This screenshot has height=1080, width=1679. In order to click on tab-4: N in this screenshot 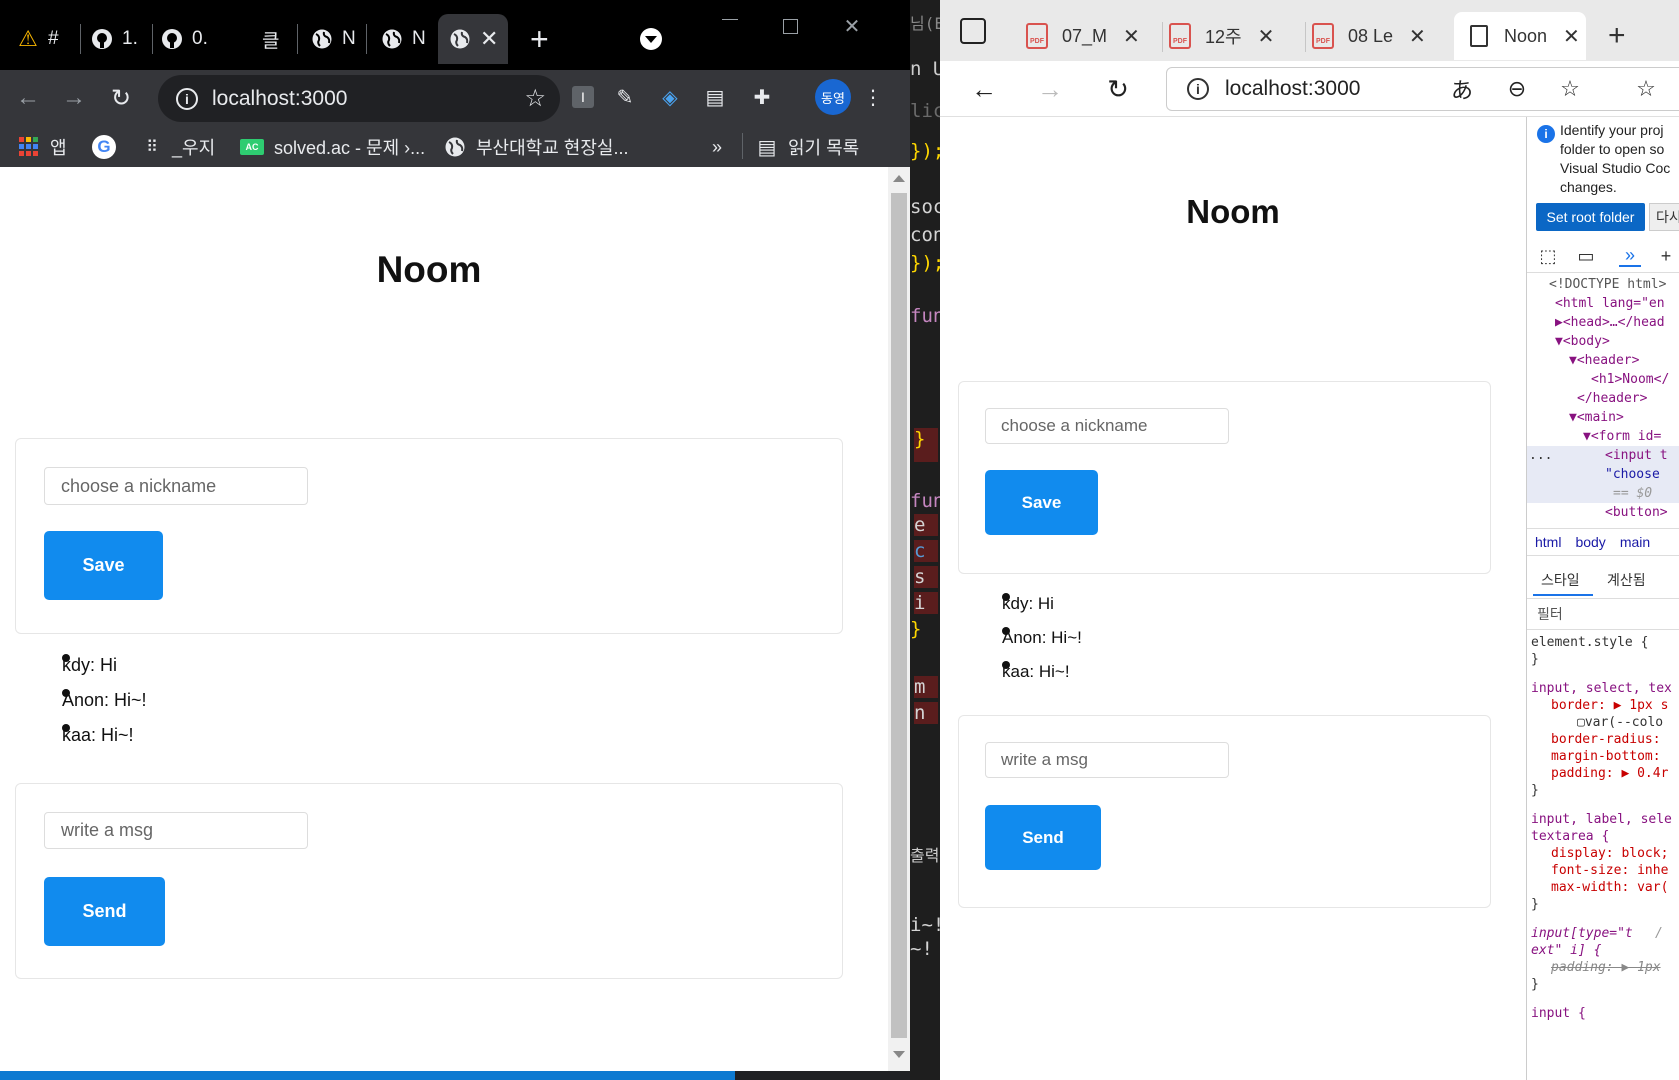, I will do `click(335, 39)`.